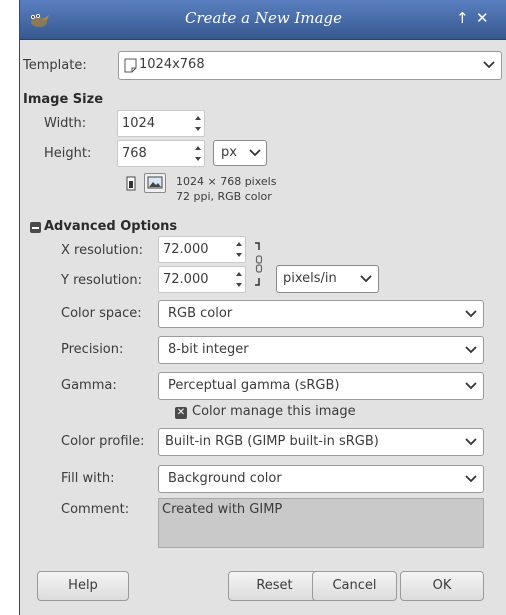  Describe the element at coordinates (354, 586) in the screenshot. I see `cancel-button: Cancel` at that location.